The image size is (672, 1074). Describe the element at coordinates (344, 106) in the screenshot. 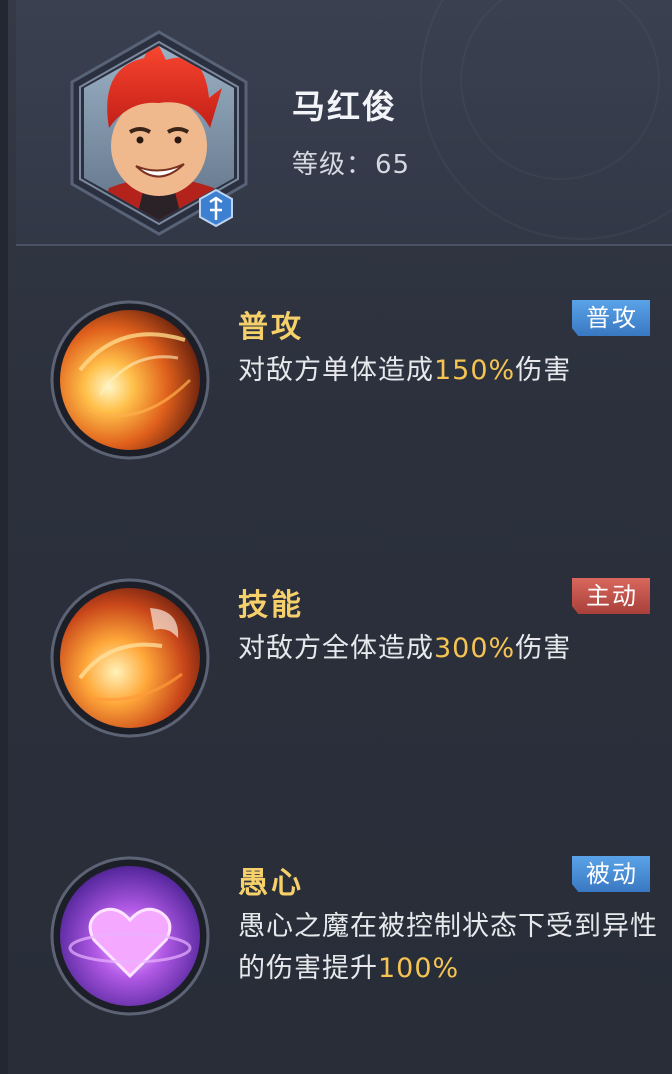

I see `hero-name: 马红俊` at that location.